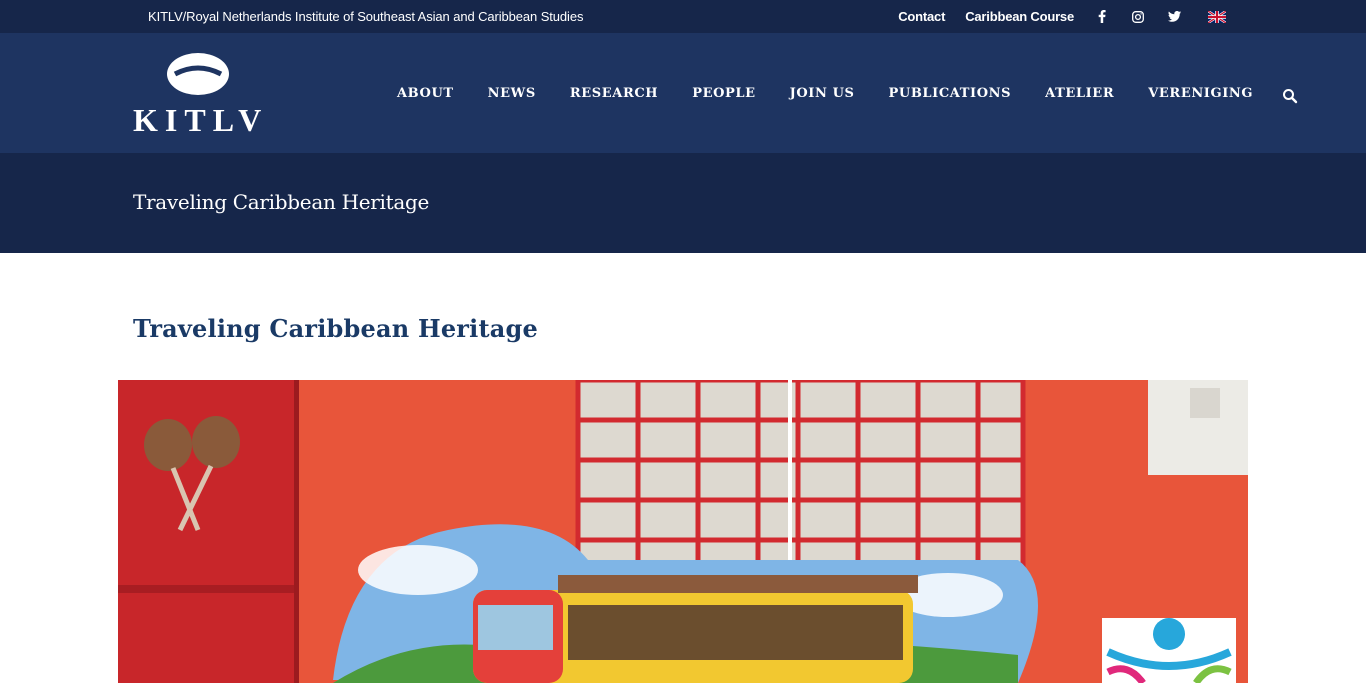 The height and width of the screenshot is (683, 1366). What do you see at coordinates (1174, 17) in the screenshot?
I see `twitter-icon` at bounding box center [1174, 17].